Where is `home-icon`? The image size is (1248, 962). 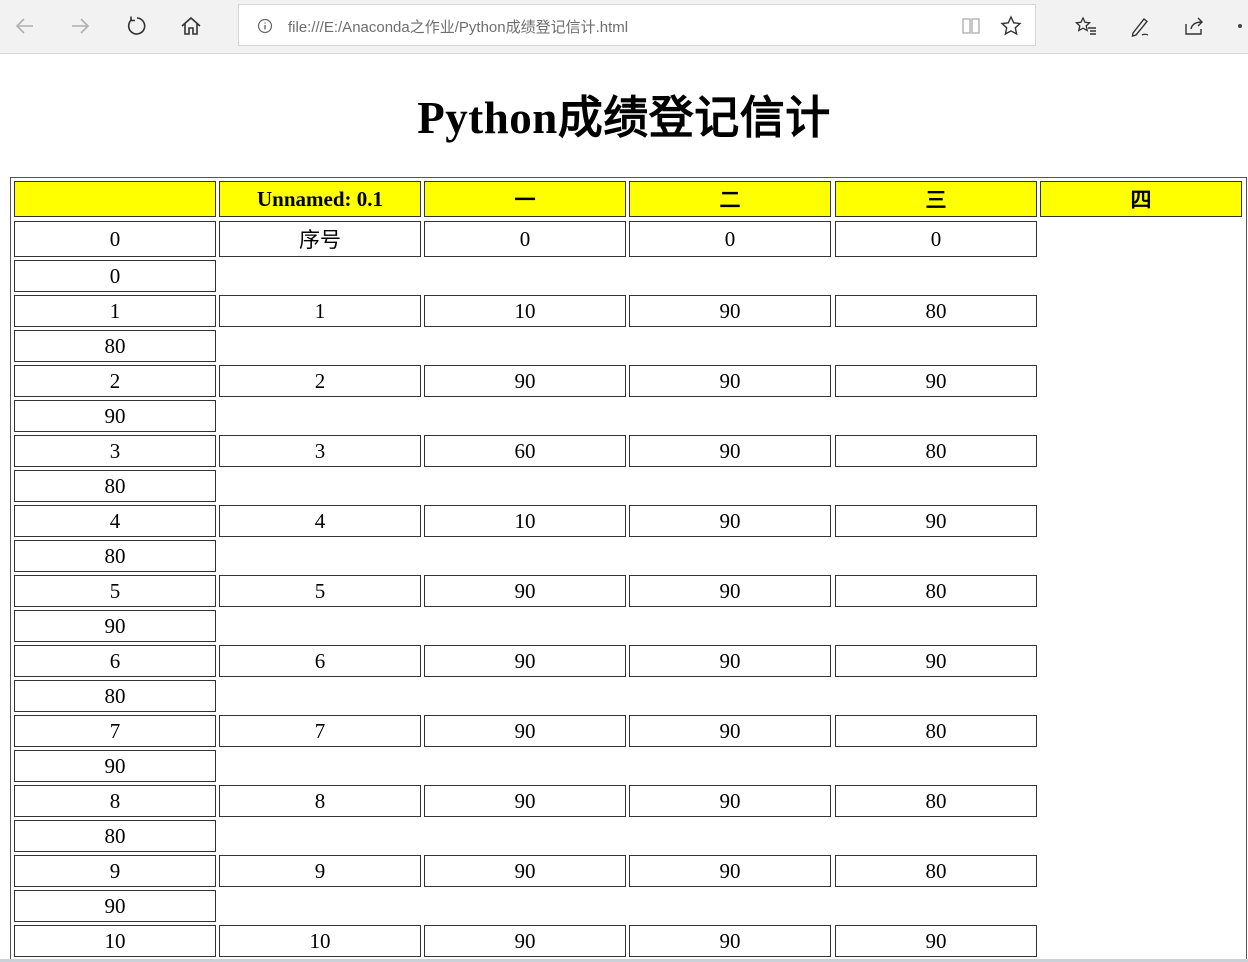 home-icon is located at coordinates (191, 25).